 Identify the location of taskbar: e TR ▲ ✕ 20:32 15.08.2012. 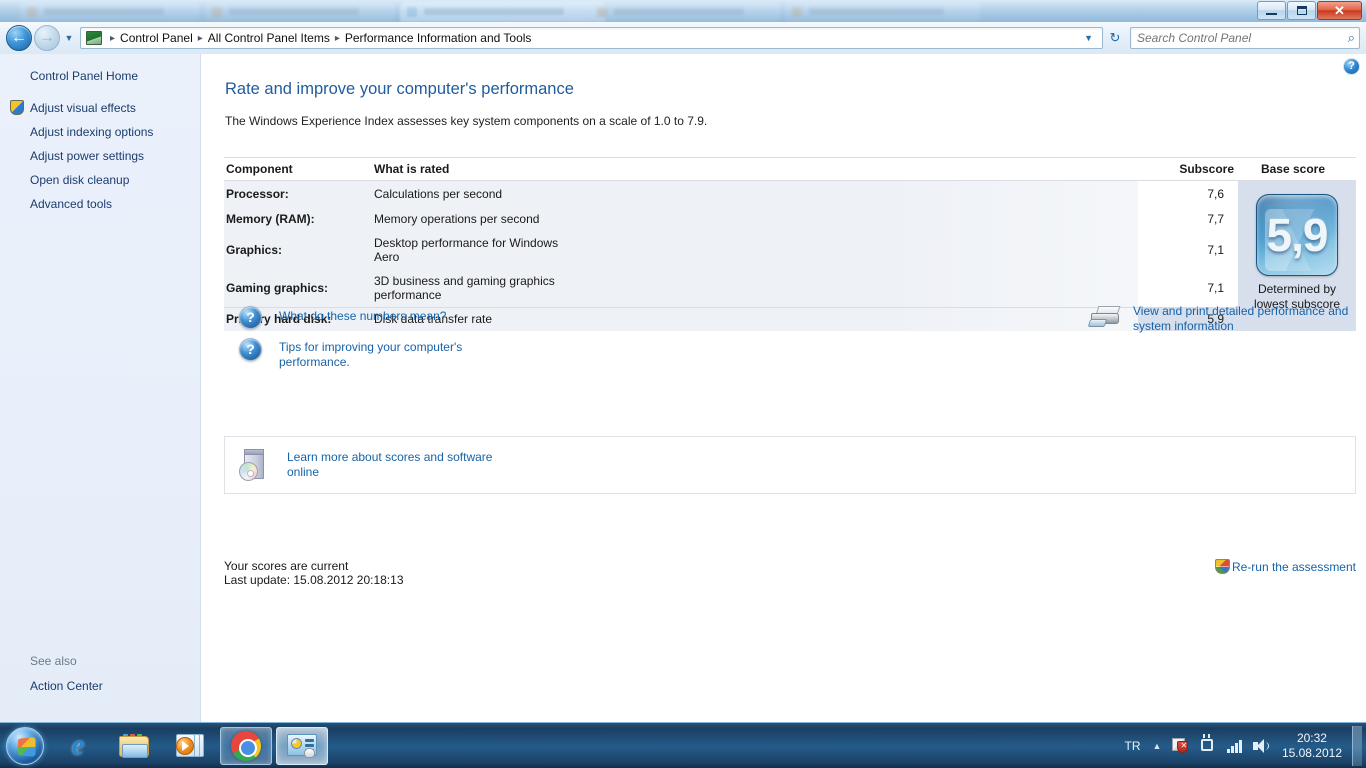
(683, 745).